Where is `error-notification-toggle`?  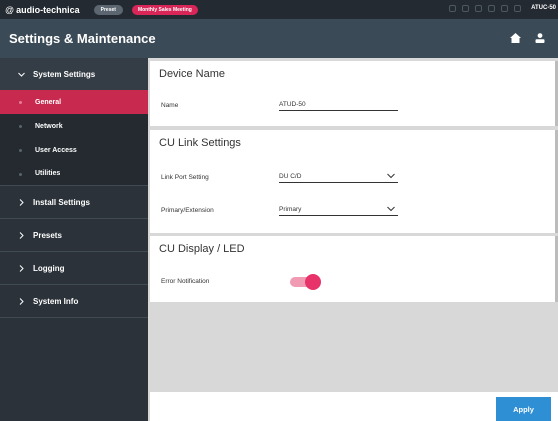
error-notification-toggle is located at coordinates (305, 282).